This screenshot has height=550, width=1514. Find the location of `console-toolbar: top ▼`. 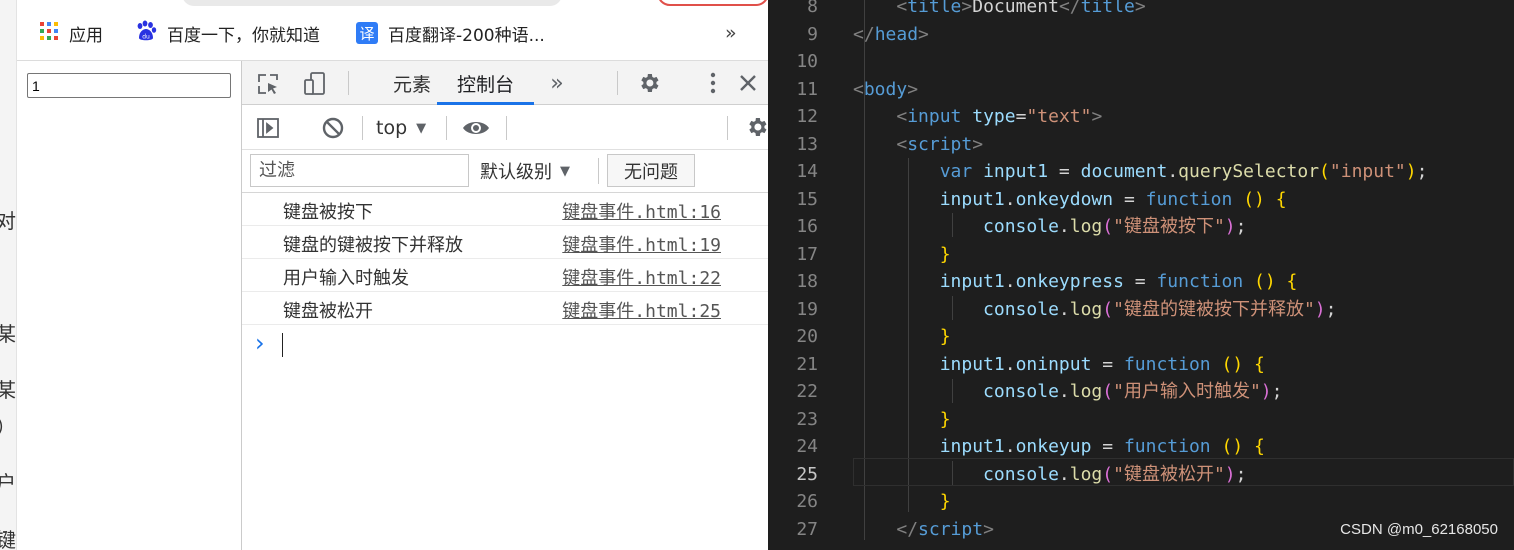

console-toolbar: top ▼ is located at coordinates (505, 127).